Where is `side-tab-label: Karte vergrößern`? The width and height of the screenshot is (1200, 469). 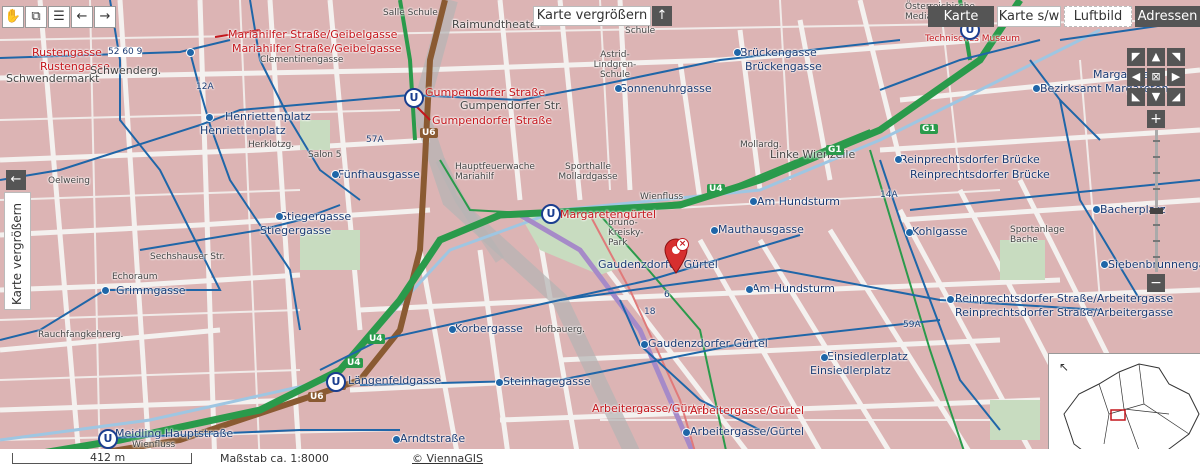
side-tab-label: Karte vergrößern is located at coordinates (17, 254).